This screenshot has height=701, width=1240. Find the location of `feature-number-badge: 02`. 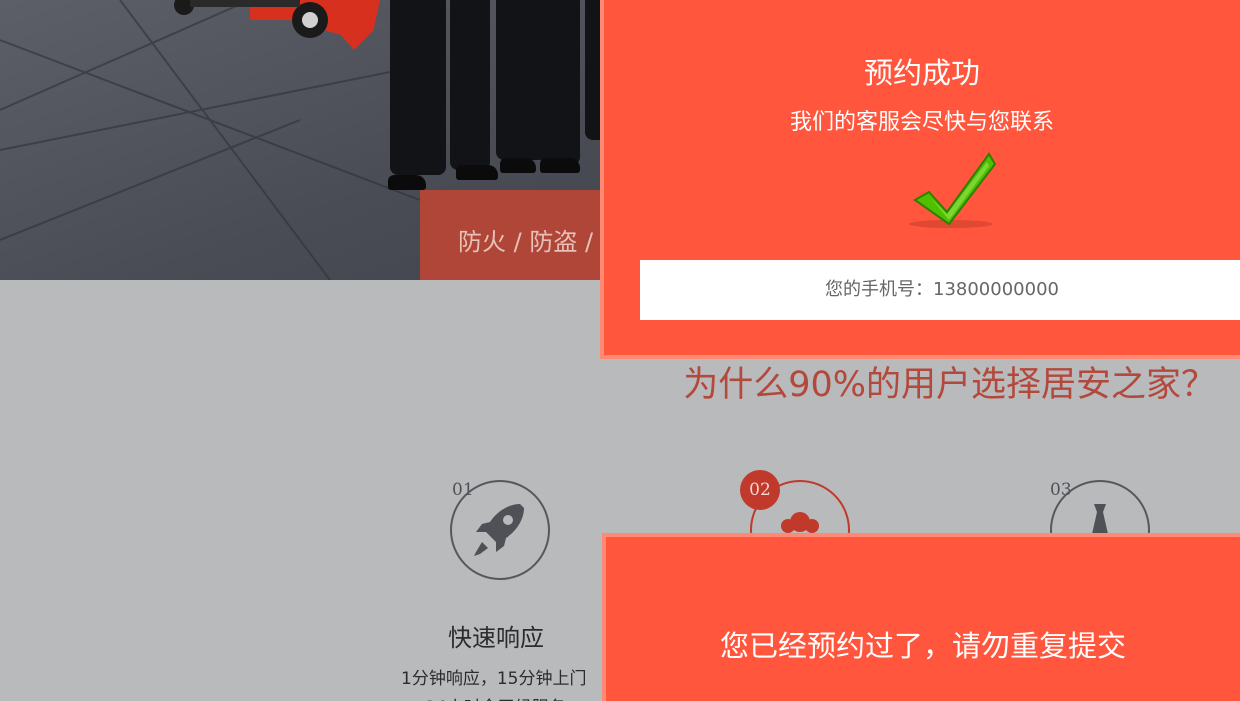

feature-number-badge: 02 is located at coordinates (760, 490).